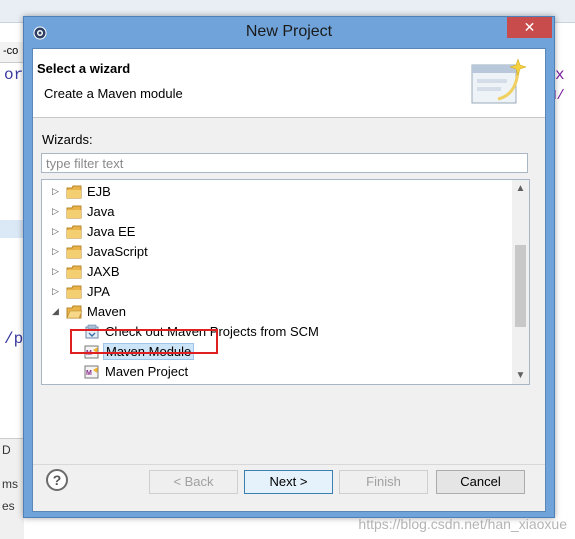 The width and height of the screenshot is (575, 539). Describe the element at coordinates (289, 83) in the screenshot. I see `wizard-header: Select a wizard Create a Maven module` at that location.